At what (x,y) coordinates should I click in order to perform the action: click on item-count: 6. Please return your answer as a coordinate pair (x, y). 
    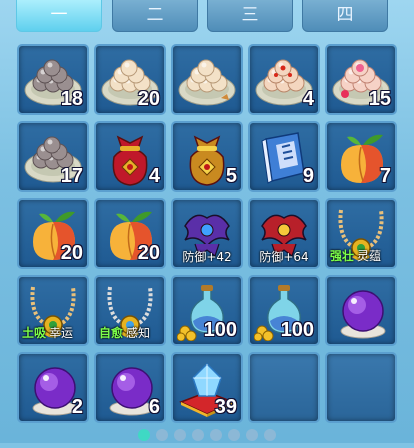
    Looking at the image, I should click on (154, 407).